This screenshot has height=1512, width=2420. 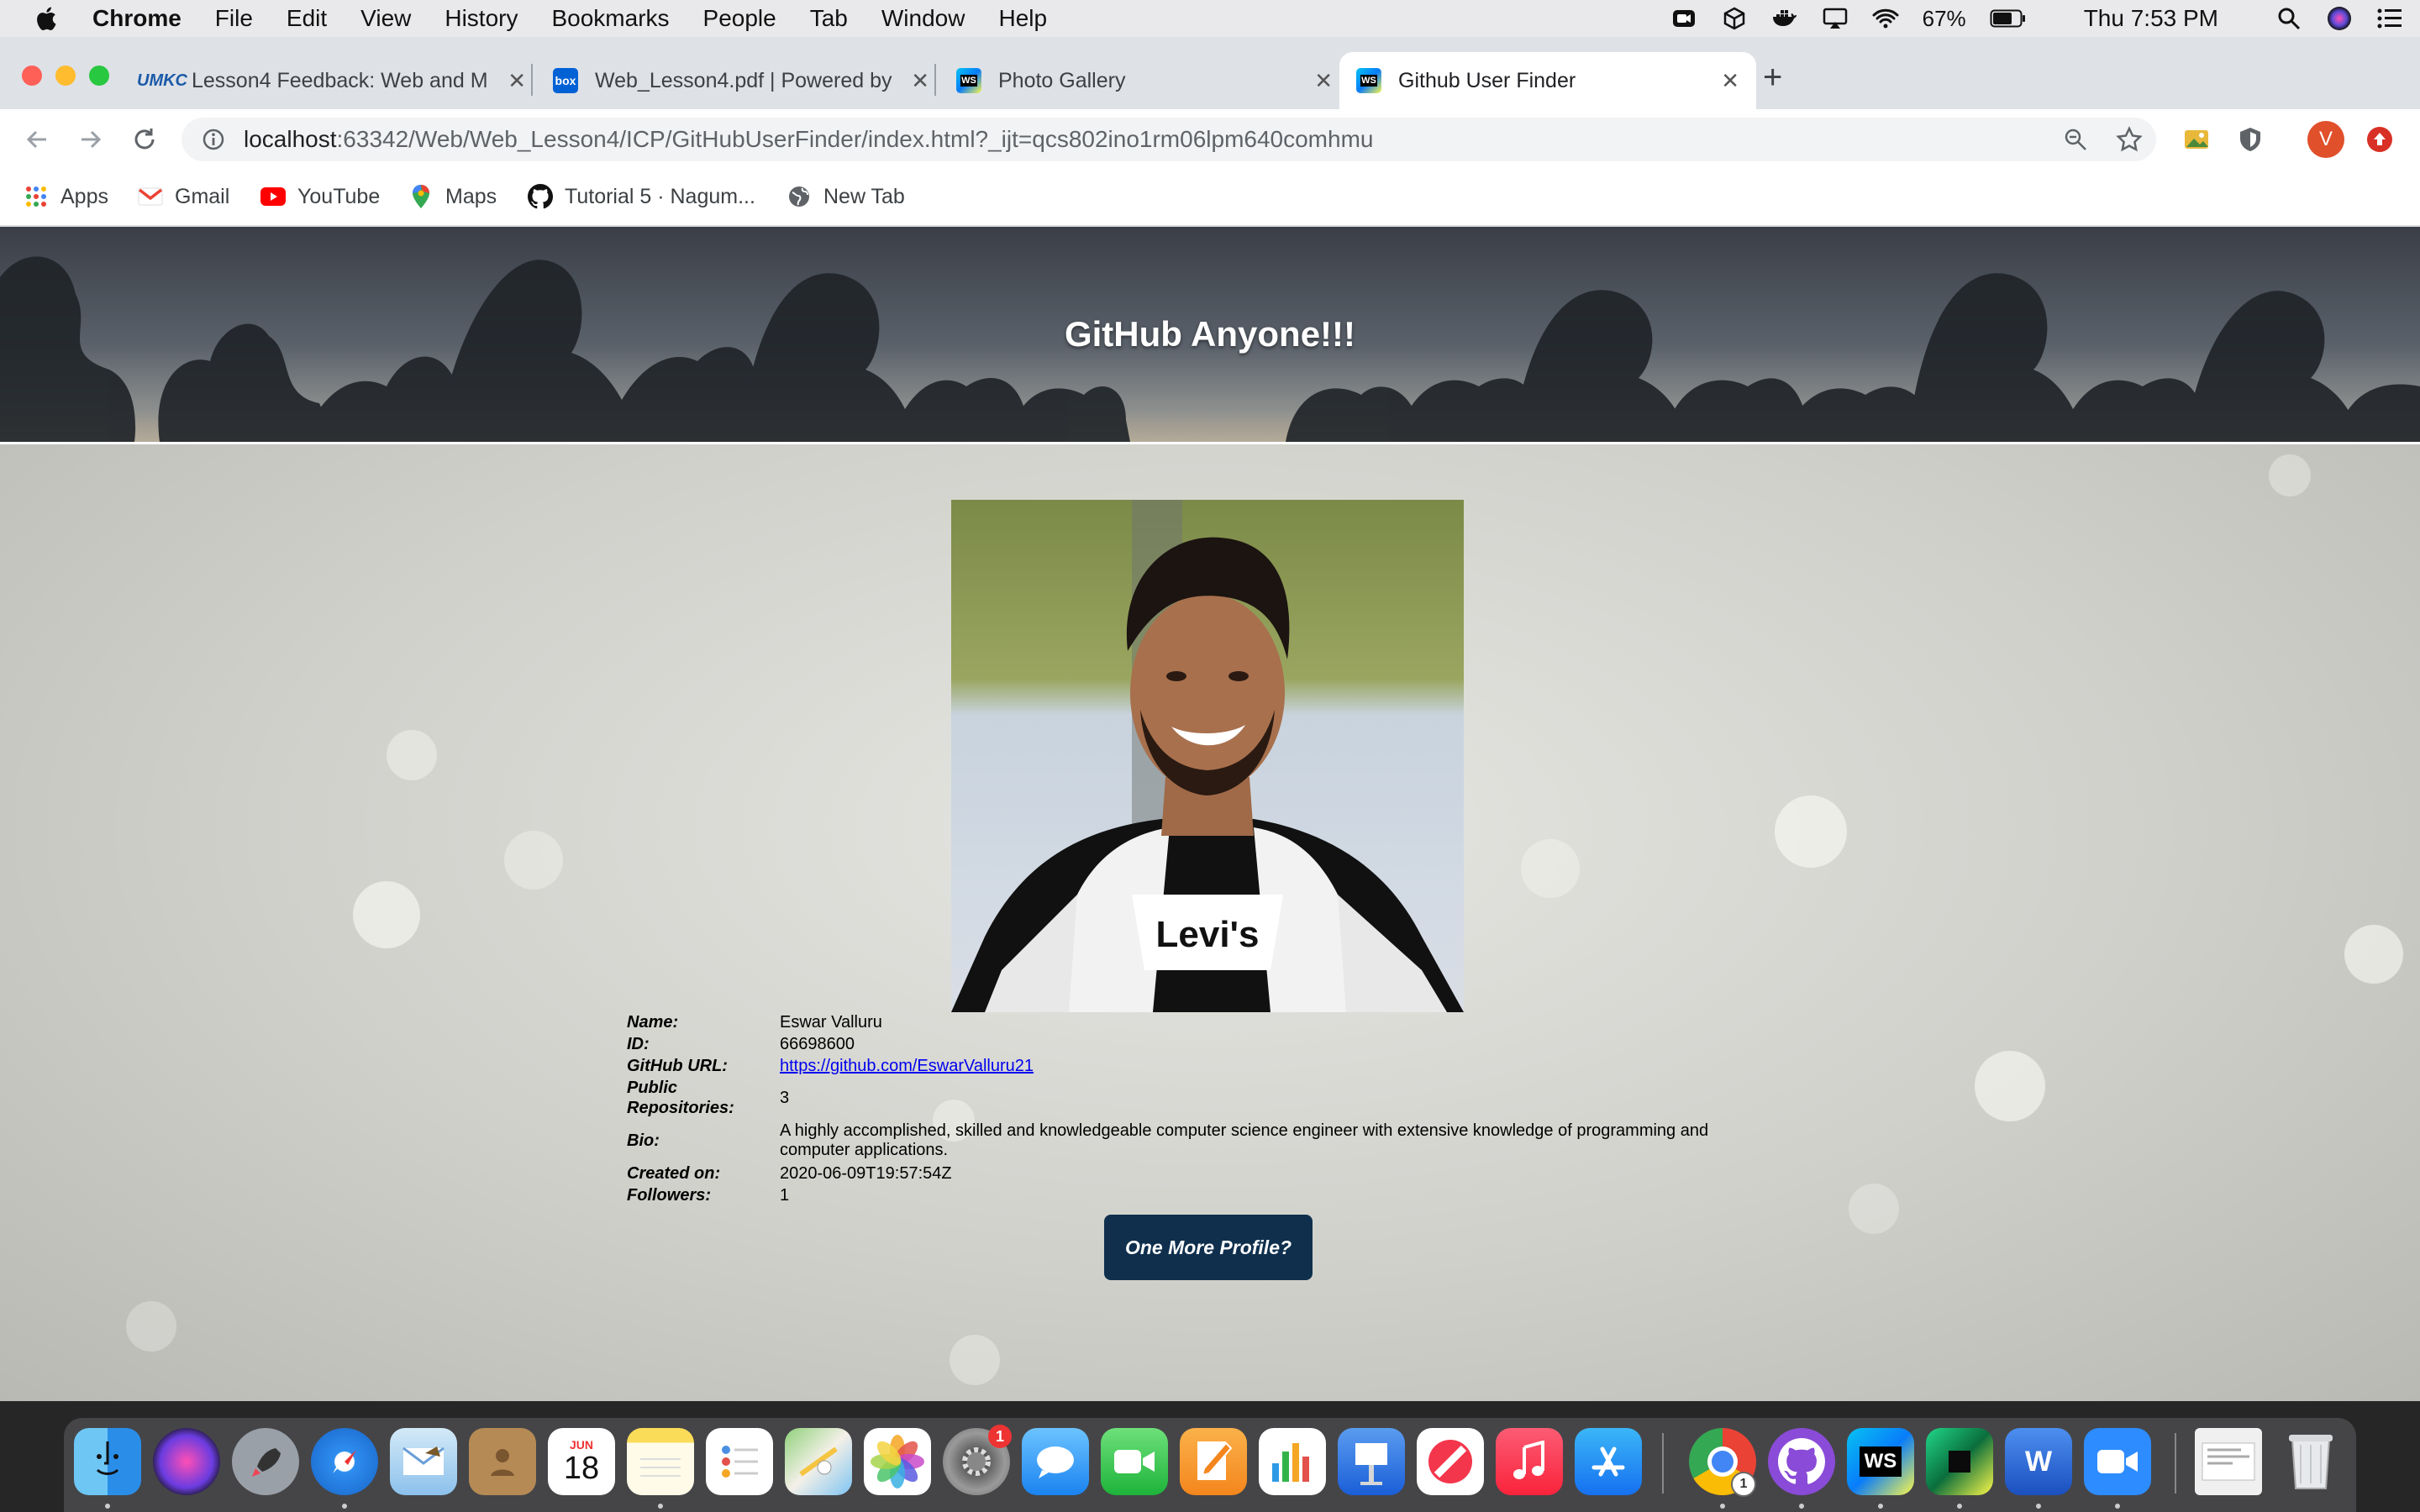 I want to click on tab-lesson4-feedback: UMKC Lesson4 Feedback: Web and M ✕, so click(x=338, y=80).